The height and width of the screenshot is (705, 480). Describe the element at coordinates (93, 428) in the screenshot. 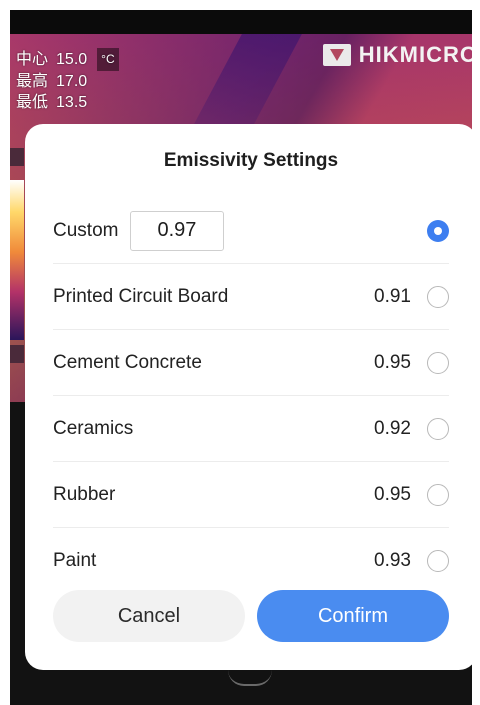

I see `option-label: Ceramics` at that location.